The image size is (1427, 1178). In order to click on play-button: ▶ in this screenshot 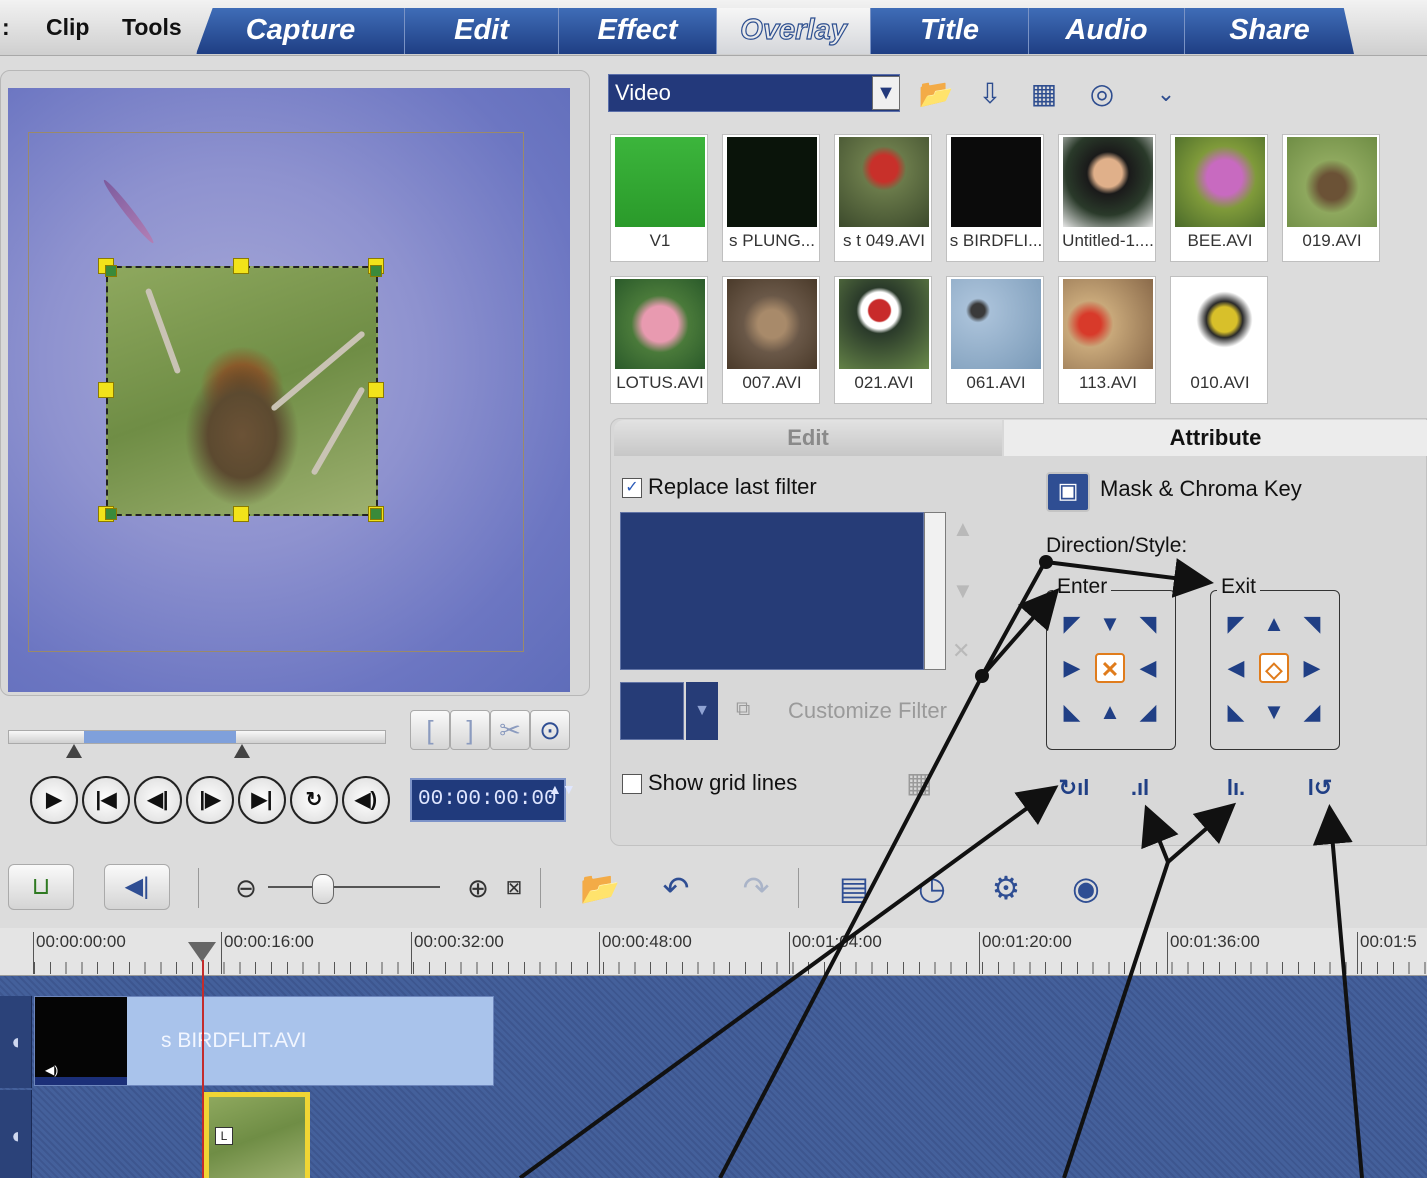, I will do `click(54, 800)`.